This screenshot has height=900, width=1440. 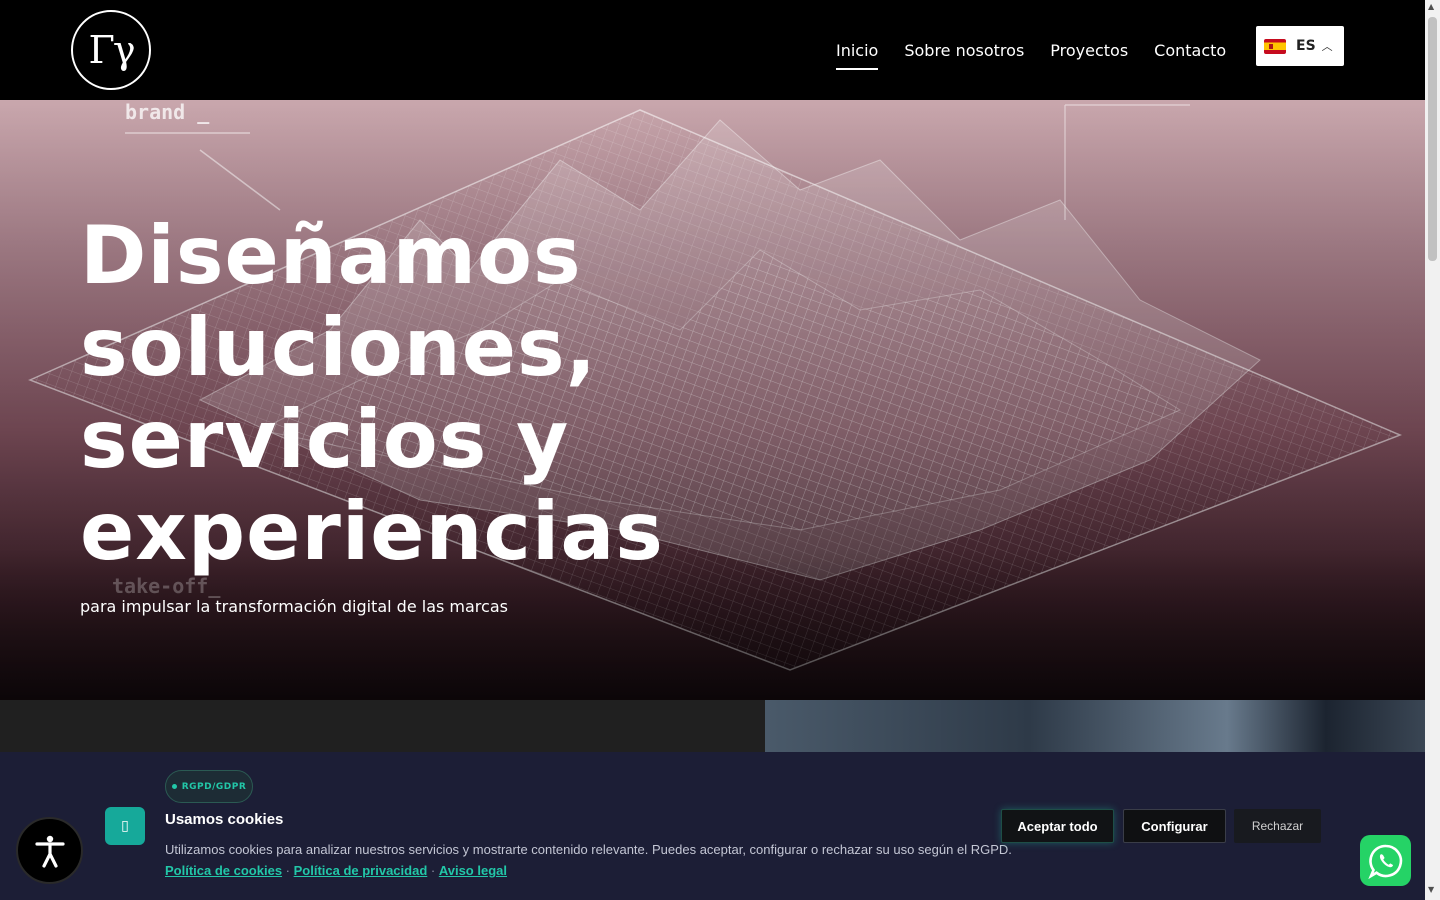 What do you see at coordinates (382, 726) in the screenshot?
I see `next-section-panel` at bounding box center [382, 726].